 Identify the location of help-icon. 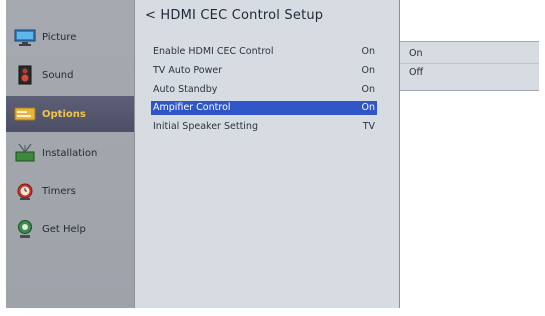
(25, 229).